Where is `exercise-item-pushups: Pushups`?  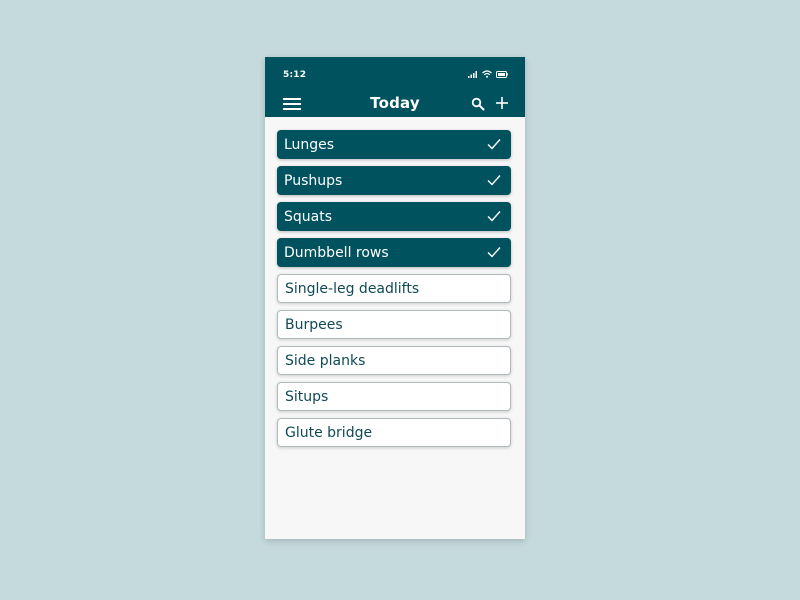
exercise-item-pushups: Pushups is located at coordinates (394, 180).